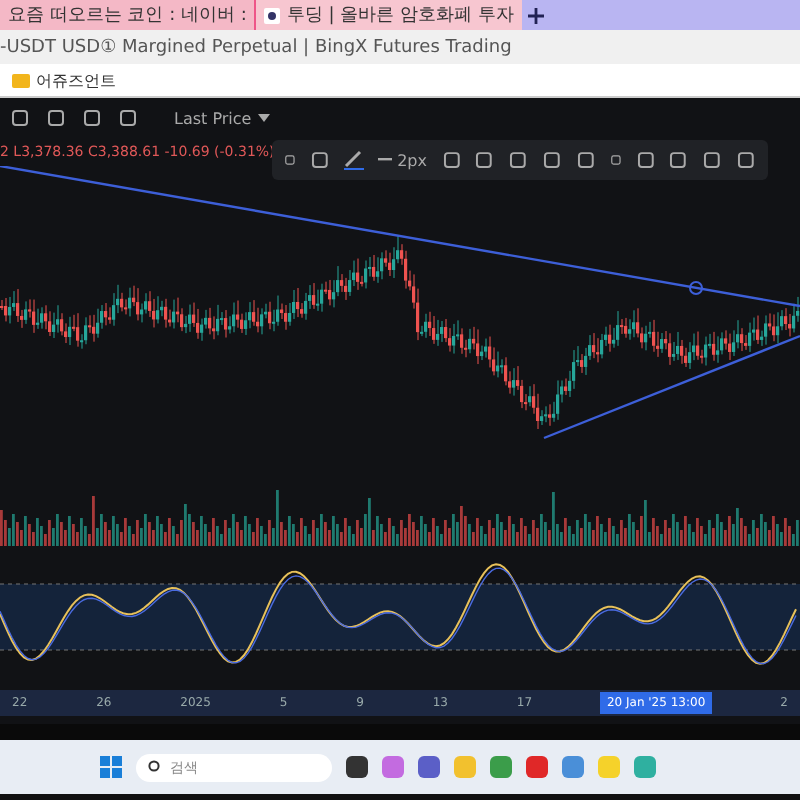 The height and width of the screenshot is (800, 800). Describe the element at coordinates (353, 160) in the screenshot. I see `pencil-icon` at that location.